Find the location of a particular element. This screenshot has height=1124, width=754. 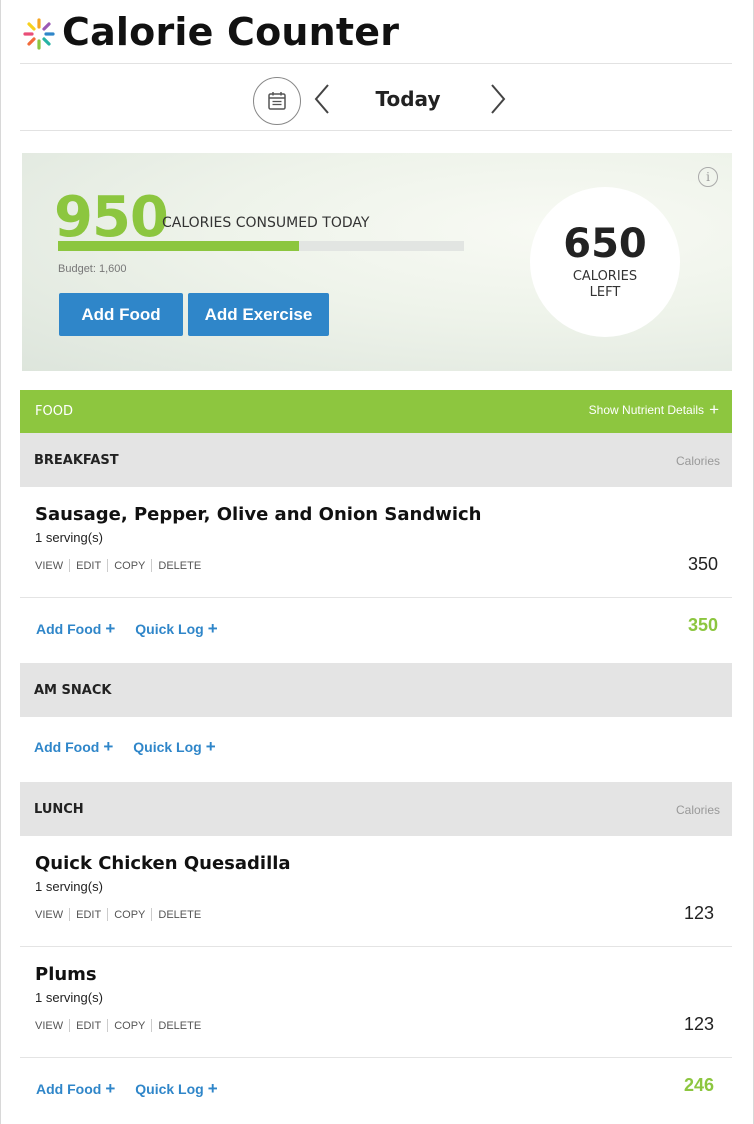

calories-left-circle: 650 CALORIES LEFT is located at coordinates (605, 262).